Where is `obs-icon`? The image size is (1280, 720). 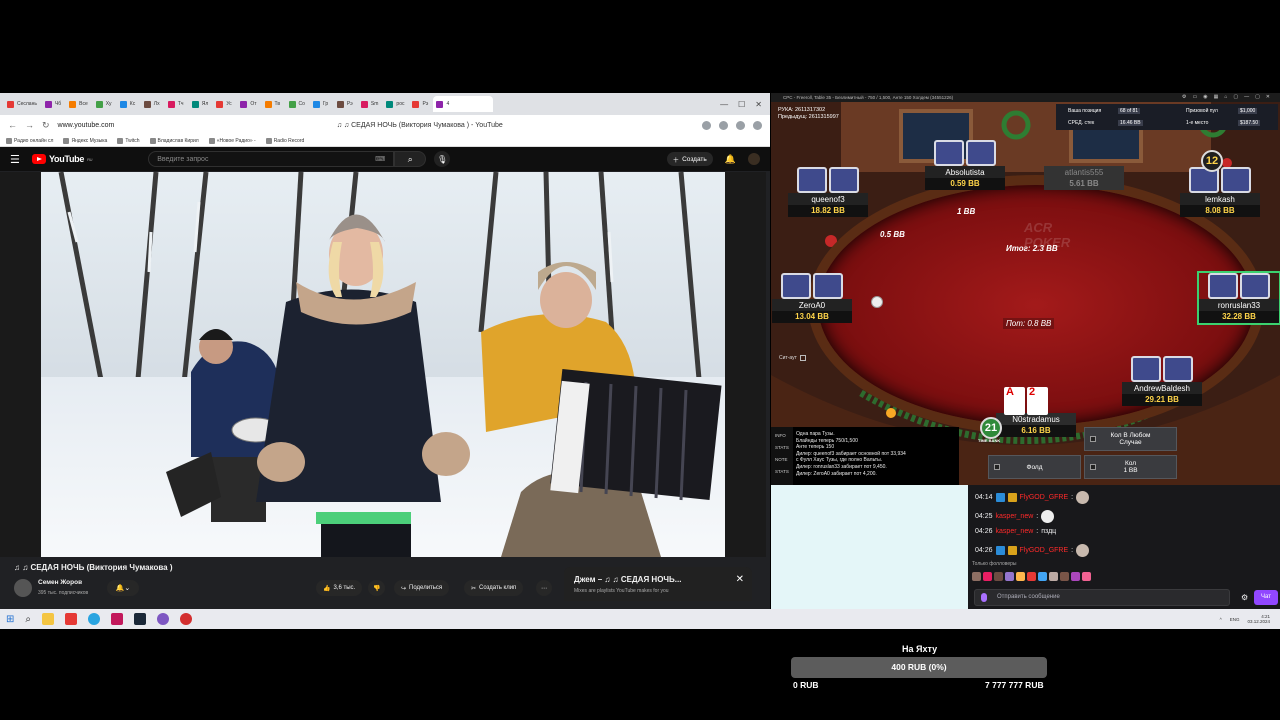
obs-icon is located at coordinates (163, 619).